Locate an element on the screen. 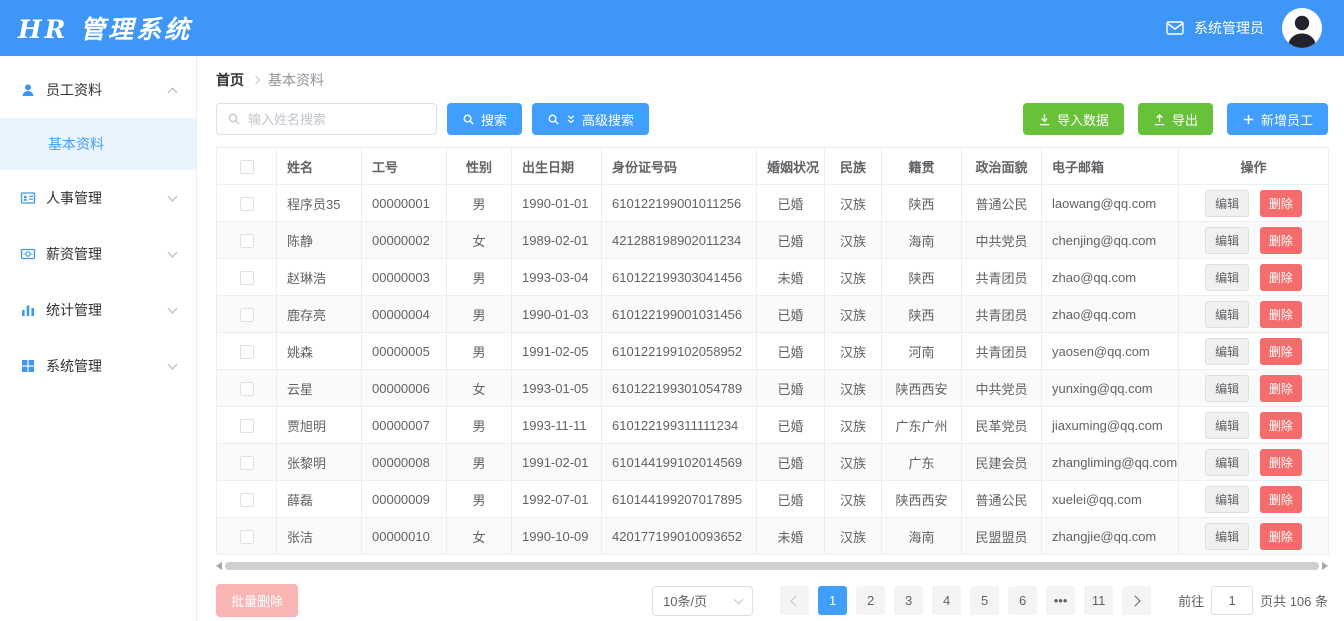  add-employee-button: 新增员工 is located at coordinates (1277, 119).